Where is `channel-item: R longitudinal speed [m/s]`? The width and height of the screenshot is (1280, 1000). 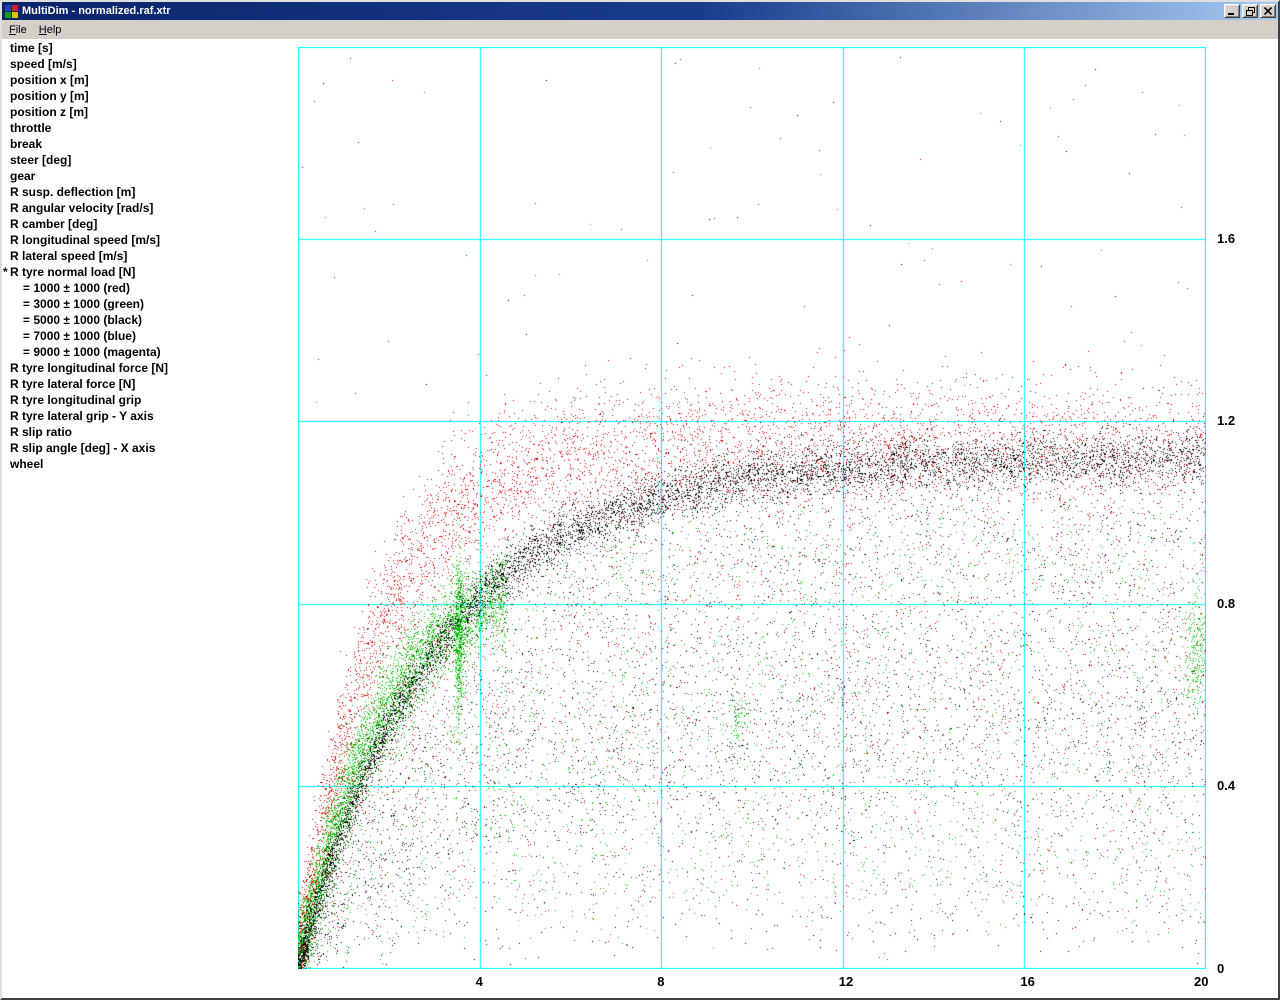
channel-item: R longitudinal speed [m/s] is located at coordinates (150, 240).